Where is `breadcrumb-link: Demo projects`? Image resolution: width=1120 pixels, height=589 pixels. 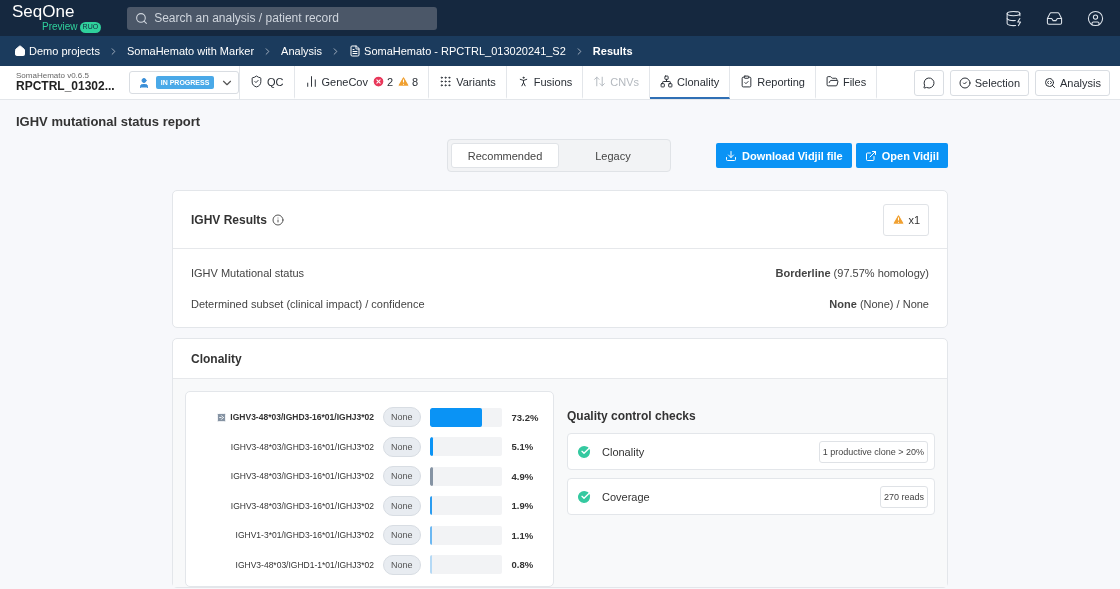 breadcrumb-link: Demo projects is located at coordinates (57, 51).